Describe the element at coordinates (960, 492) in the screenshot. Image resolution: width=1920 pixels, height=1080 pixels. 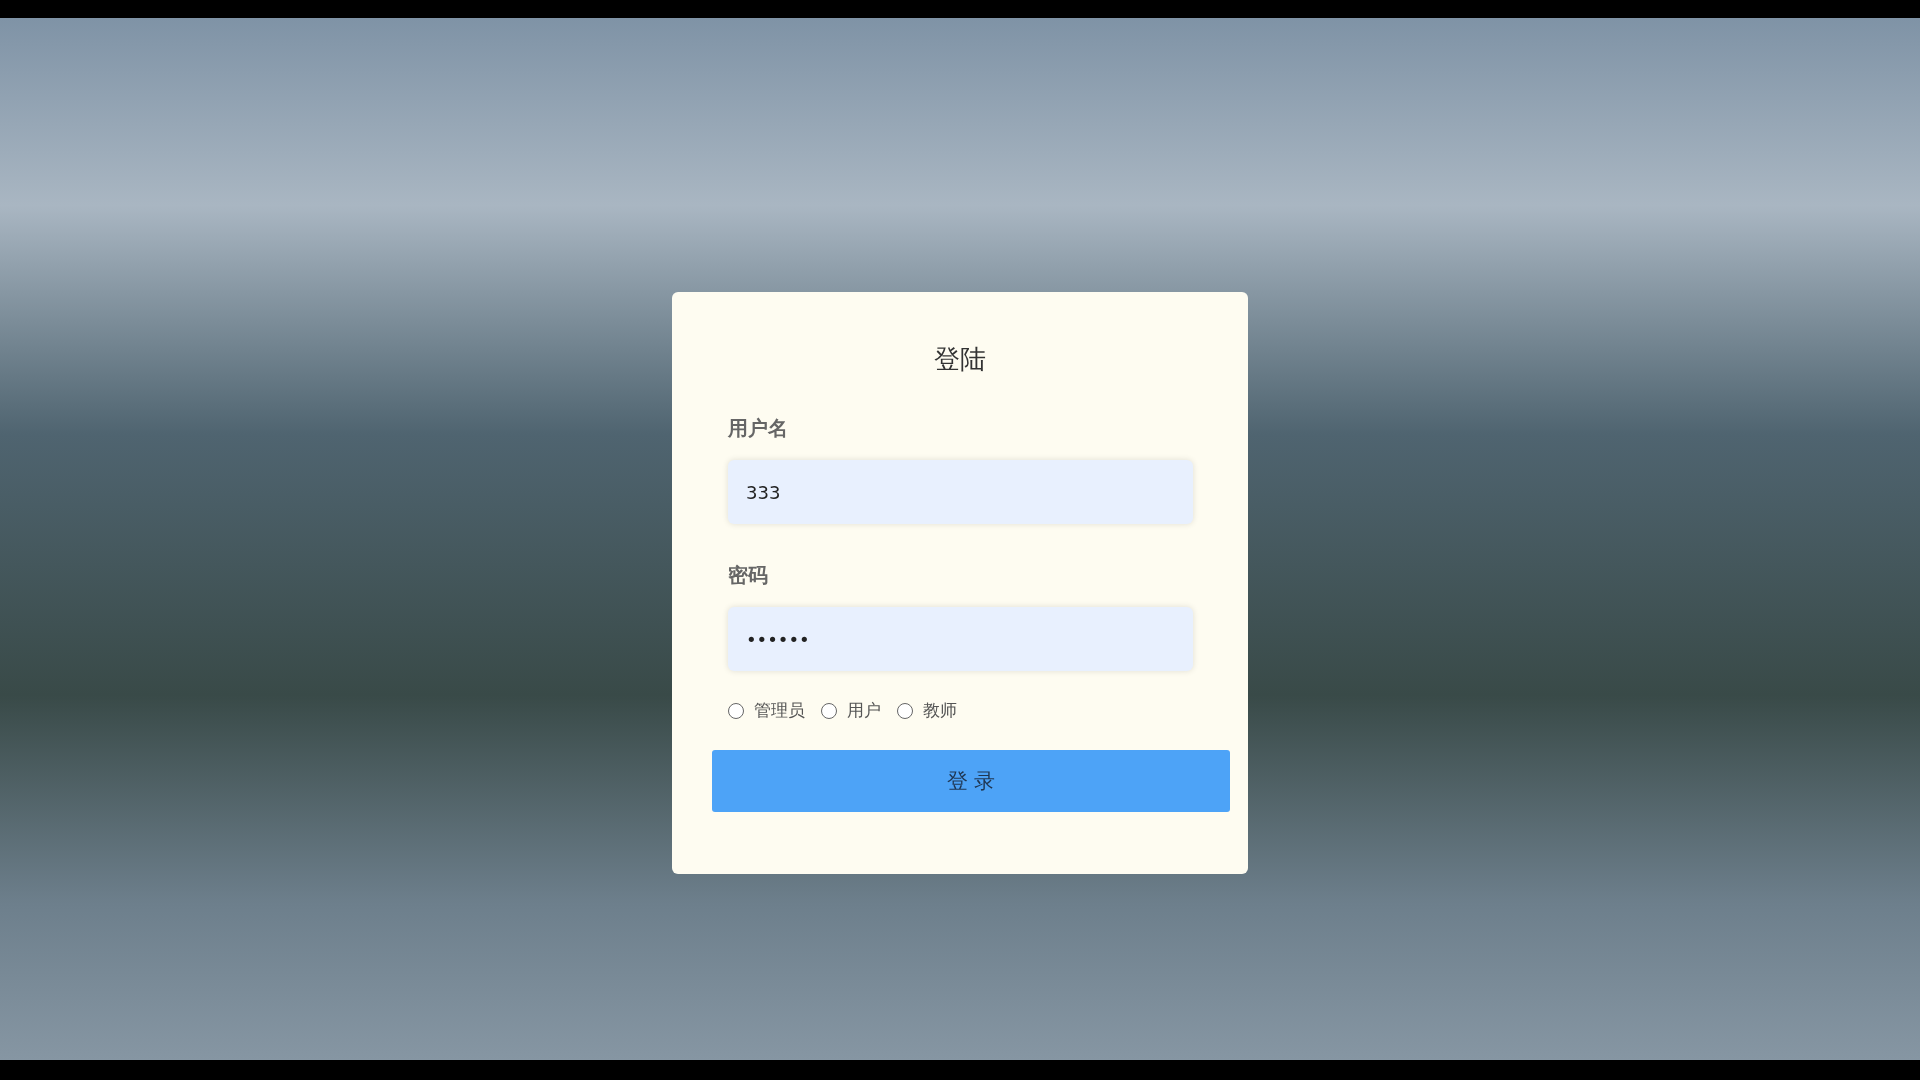
I see `input-field: 333` at that location.